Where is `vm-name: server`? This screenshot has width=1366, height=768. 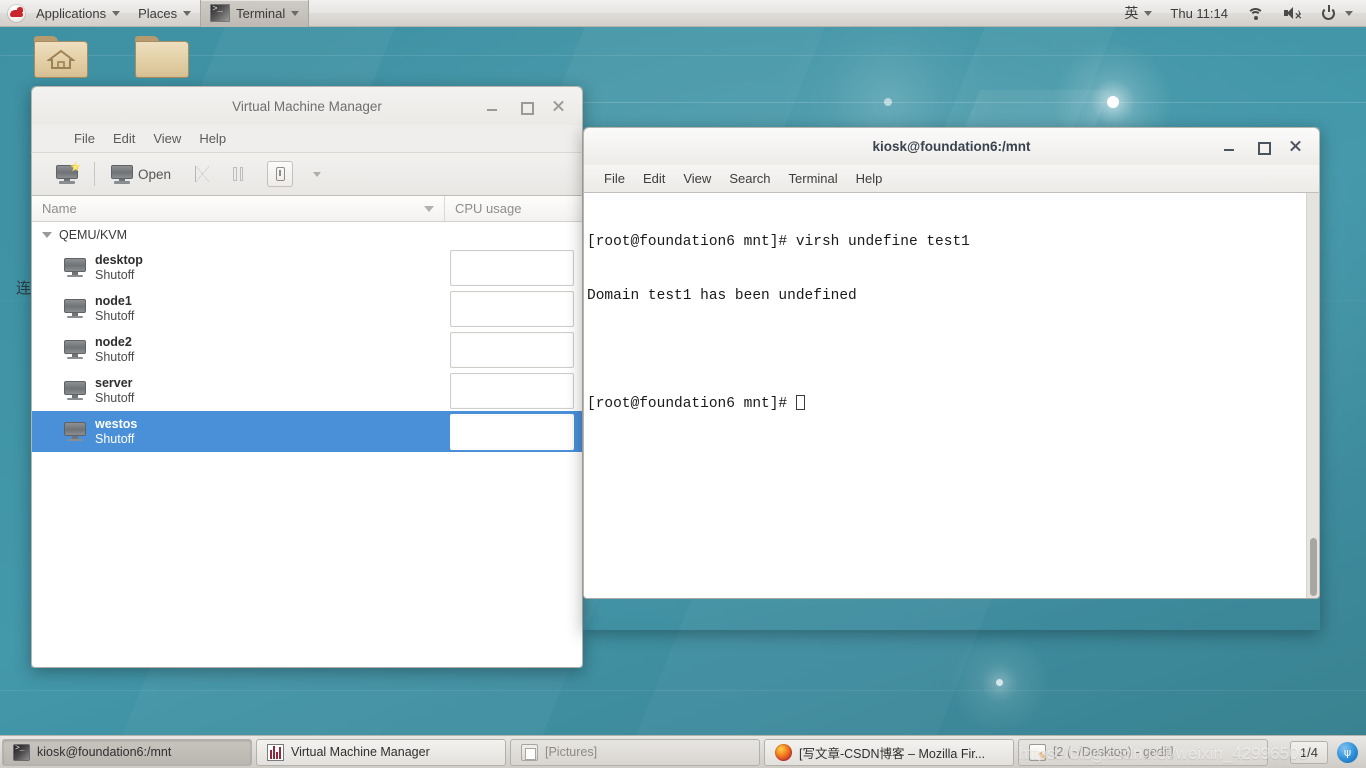
vm-name: server is located at coordinates (114, 382).